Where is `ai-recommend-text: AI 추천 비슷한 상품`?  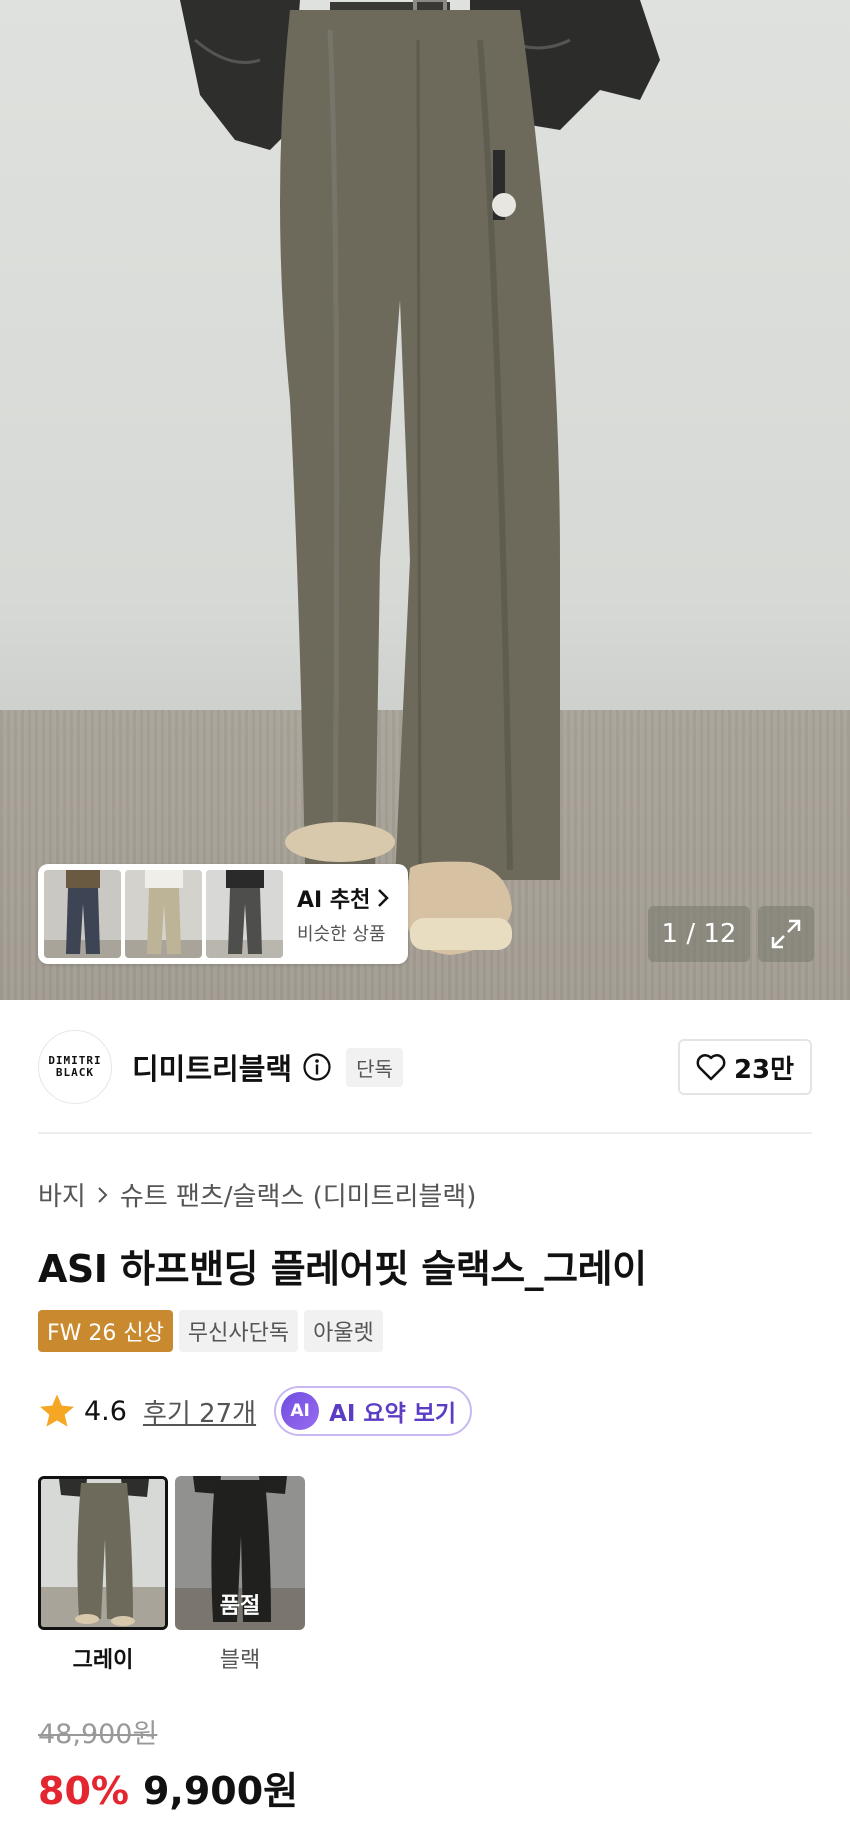
ai-recommend-text: AI 추천 비슷한 상품 is located at coordinates (343, 914).